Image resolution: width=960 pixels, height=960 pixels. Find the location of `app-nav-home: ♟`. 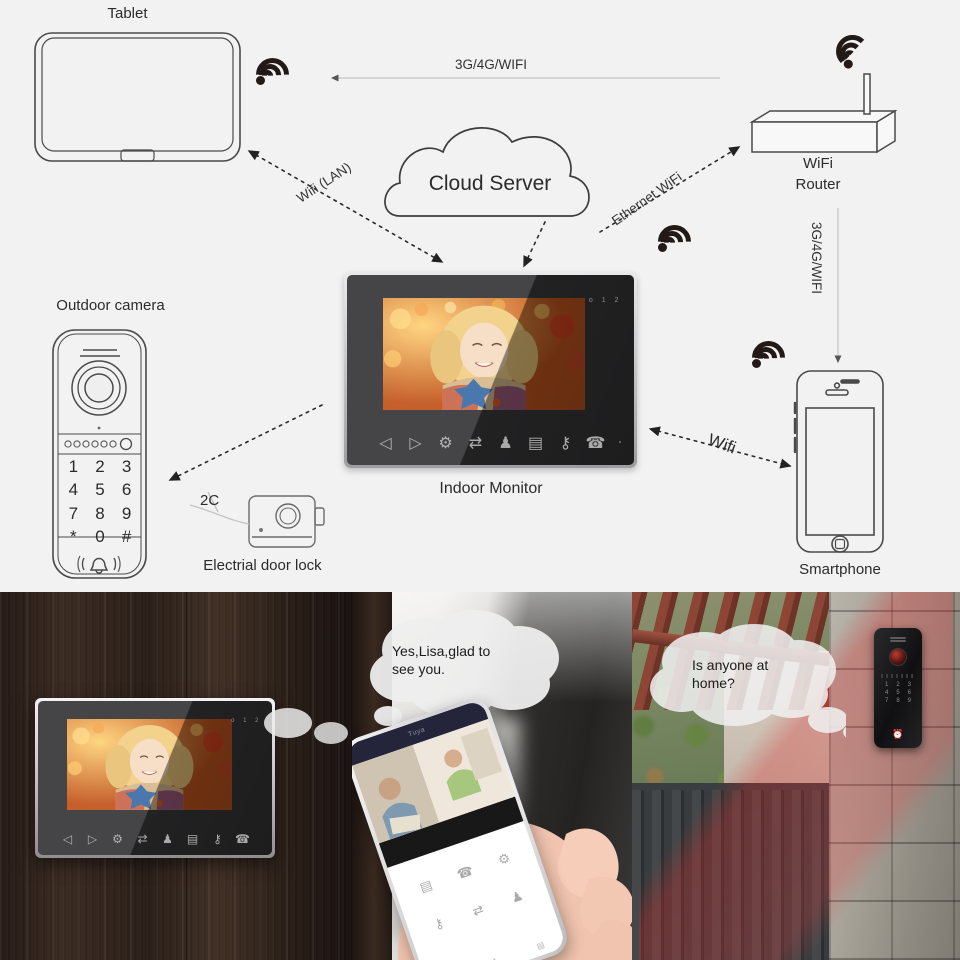

app-nav-home: ♟ is located at coordinates (495, 958).